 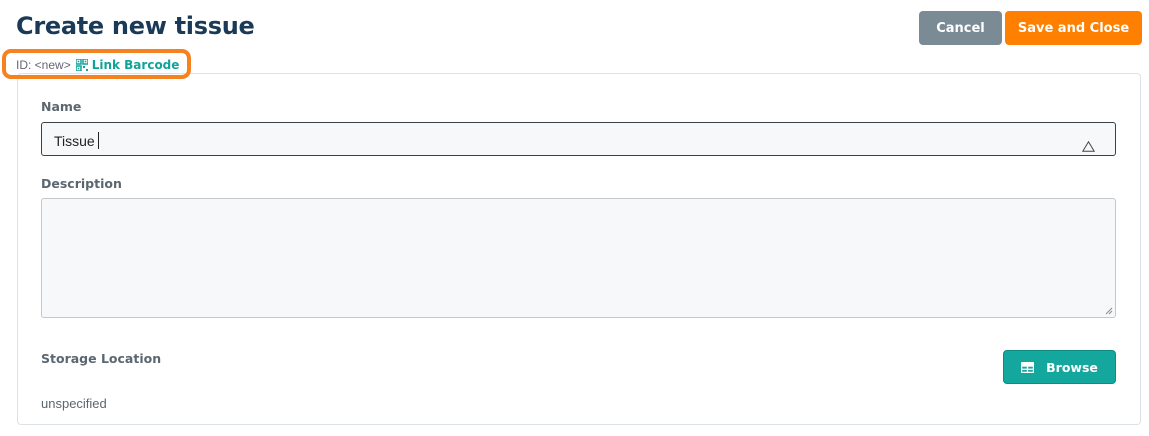 What do you see at coordinates (1028, 367) in the screenshot?
I see `grid-table-icon` at bounding box center [1028, 367].